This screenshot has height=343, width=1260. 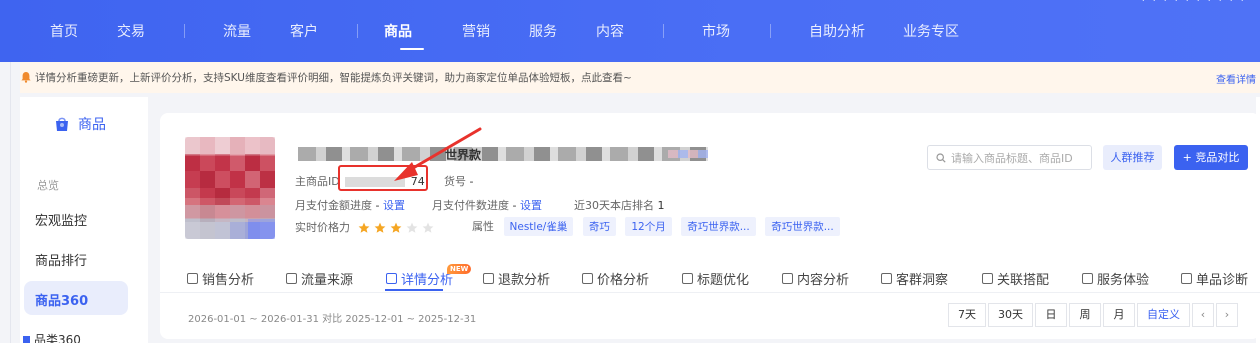 I want to click on tab-traffic-source: 流量来源, so click(x=319, y=278).